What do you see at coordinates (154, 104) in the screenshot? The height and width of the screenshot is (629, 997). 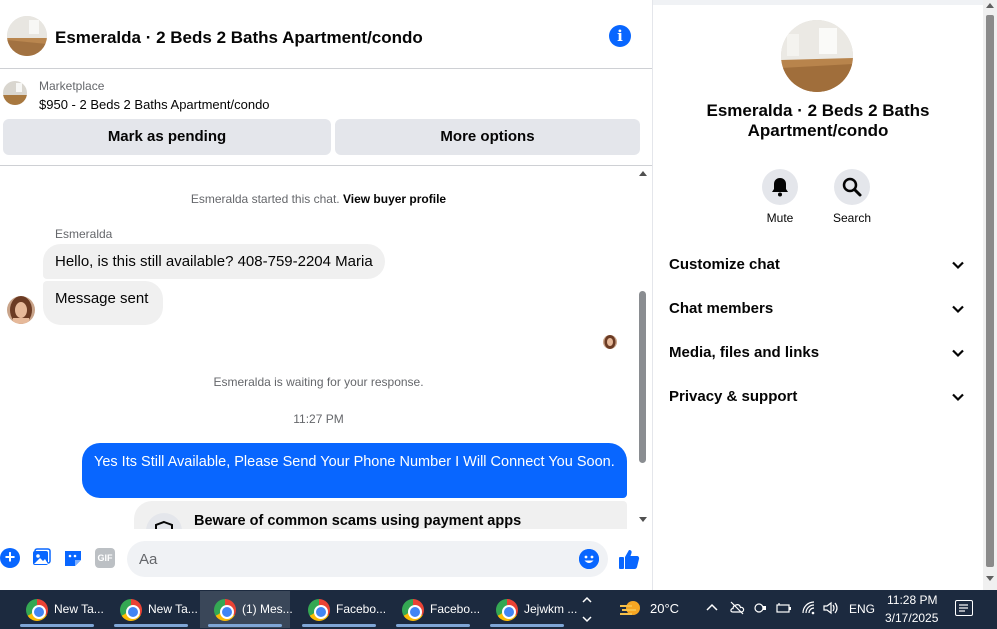 I see `listing-title: $950 - 2 Beds 2 Baths Apartment/condo` at bounding box center [154, 104].